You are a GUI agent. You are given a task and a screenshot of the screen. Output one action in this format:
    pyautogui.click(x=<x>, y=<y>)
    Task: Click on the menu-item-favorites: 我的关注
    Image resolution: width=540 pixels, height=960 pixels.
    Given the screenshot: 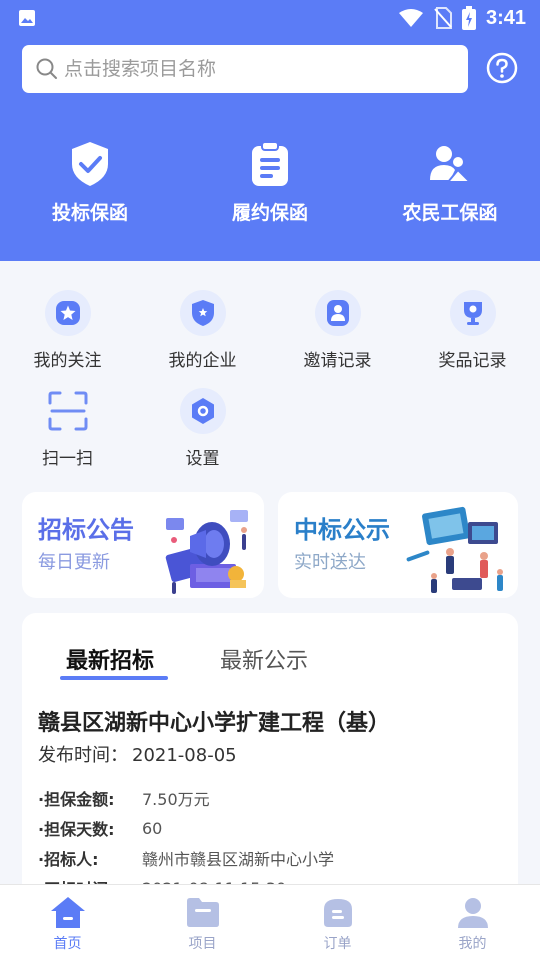 What is the action you would take?
    pyautogui.click(x=67, y=330)
    